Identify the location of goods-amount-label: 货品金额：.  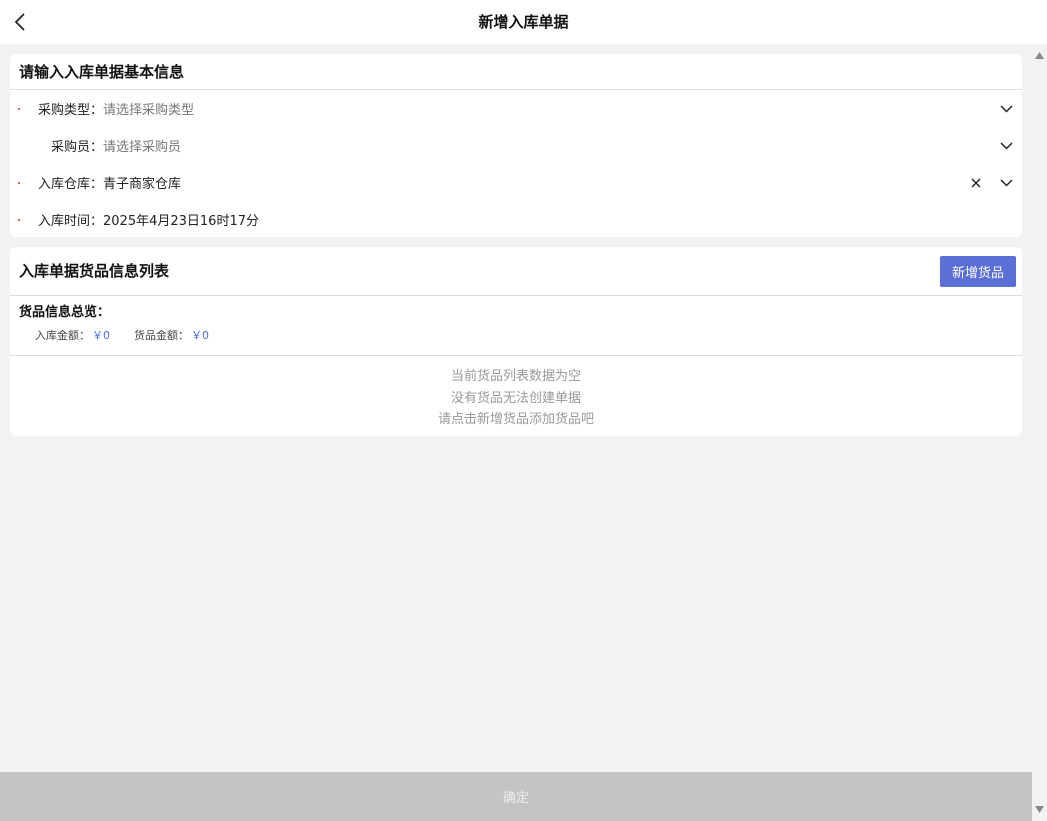
(161, 335).